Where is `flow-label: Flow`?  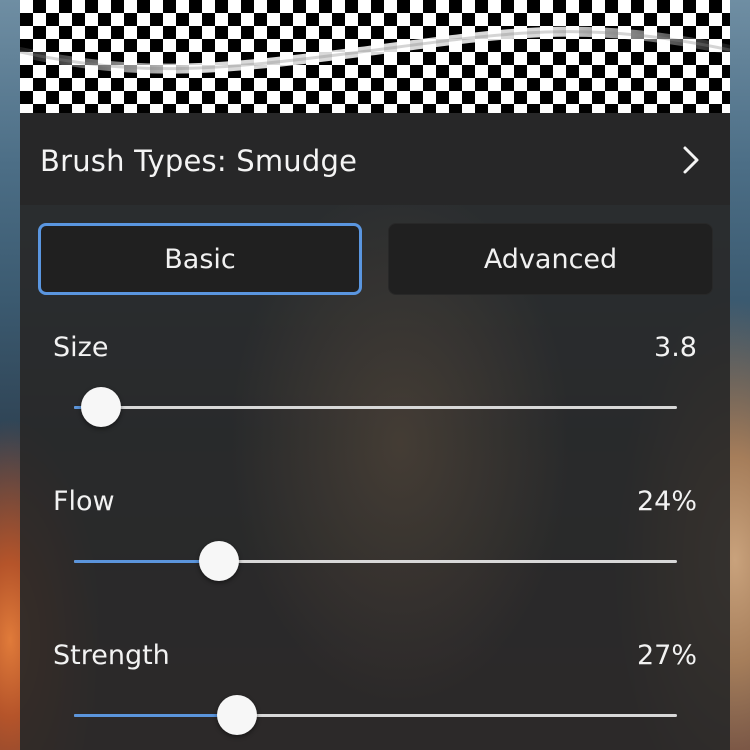 flow-label: Flow is located at coordinates (84, 501).